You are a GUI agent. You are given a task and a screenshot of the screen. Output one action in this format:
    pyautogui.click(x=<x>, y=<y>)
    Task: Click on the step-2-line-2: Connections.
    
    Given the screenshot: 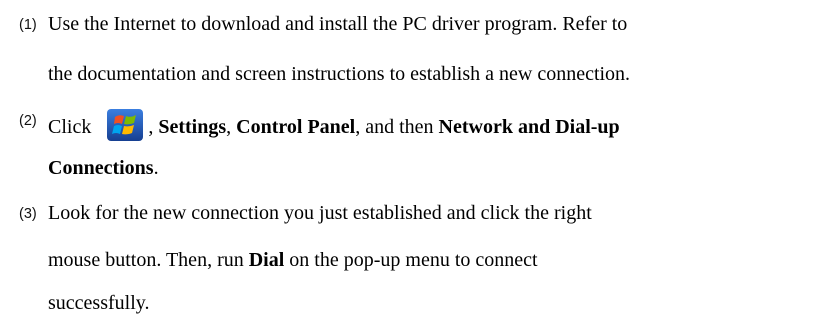 What is the action you would take?
    pyautogui.click(x=103, y=168)
    